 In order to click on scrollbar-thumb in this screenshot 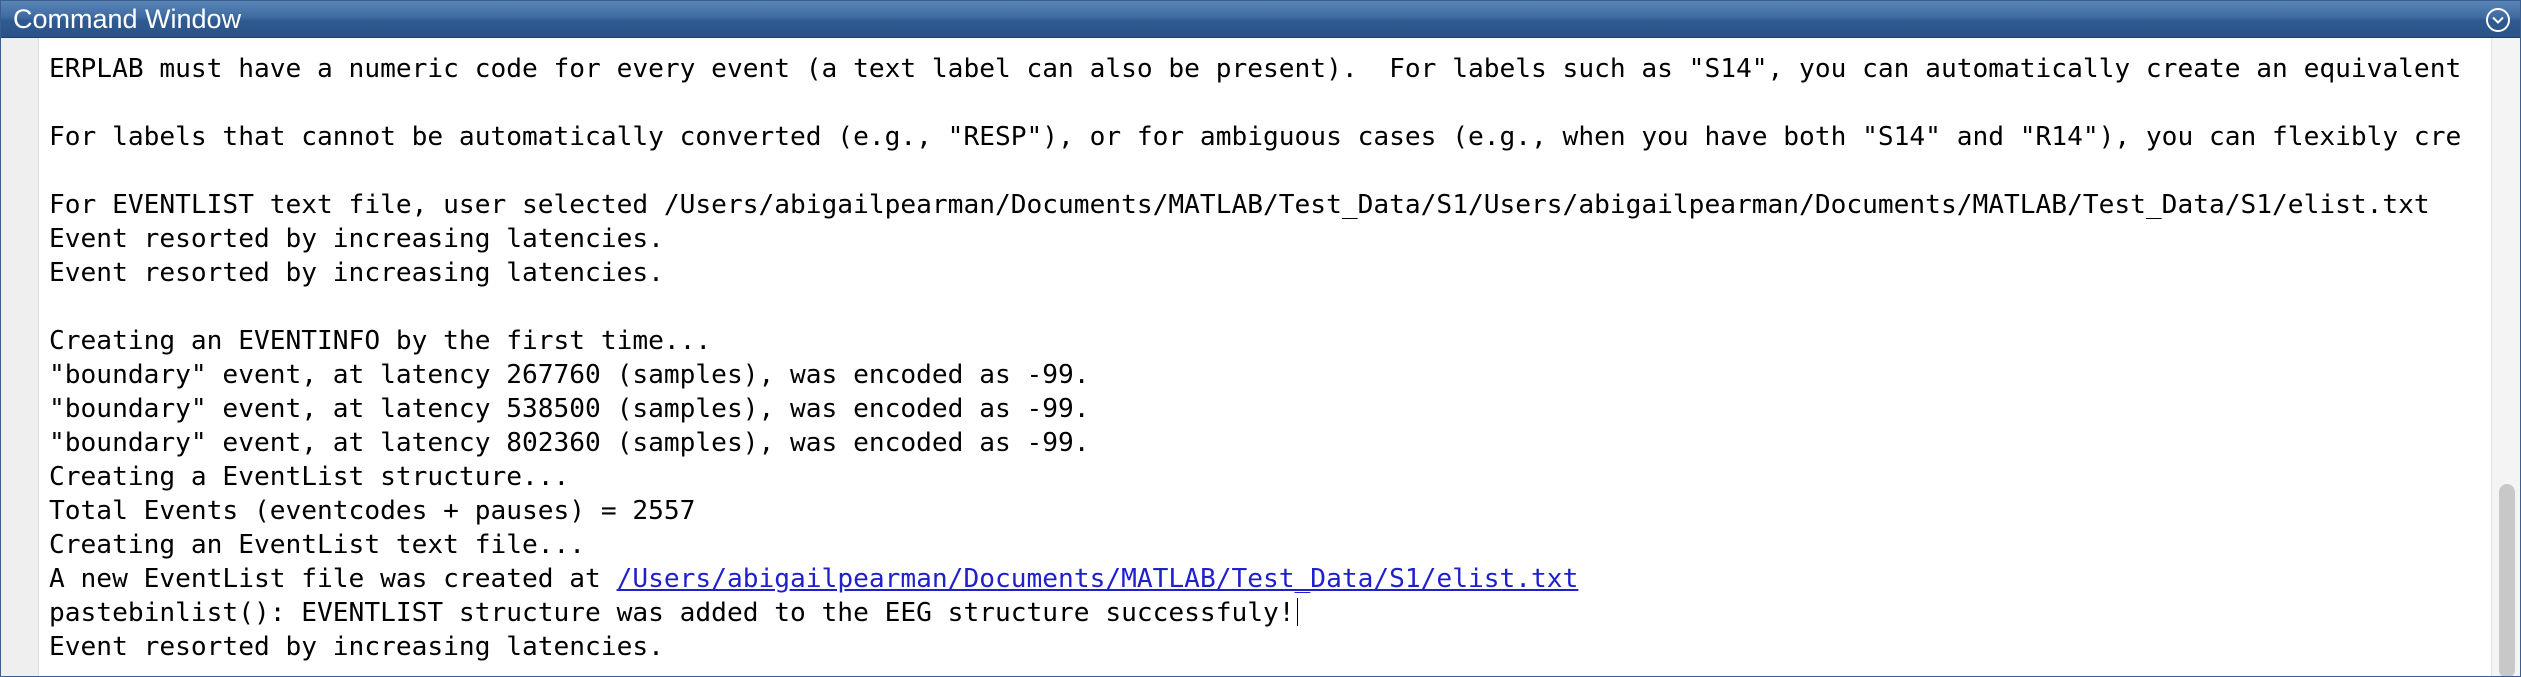, I will do `click(2507, 580)`.